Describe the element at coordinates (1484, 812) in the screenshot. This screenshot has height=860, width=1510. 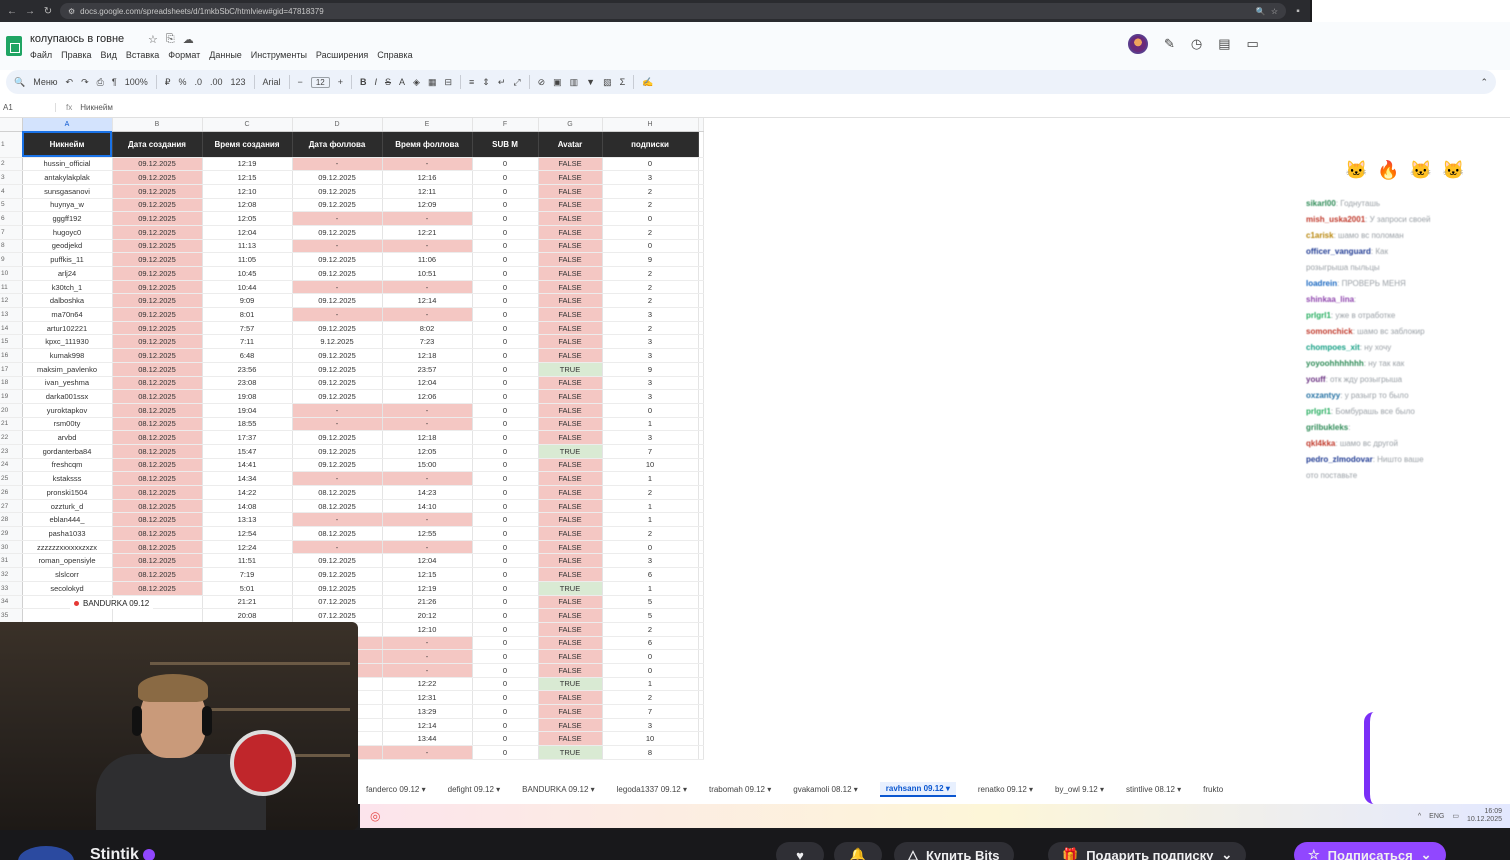
I see `clock-time: 16:09` at that location.